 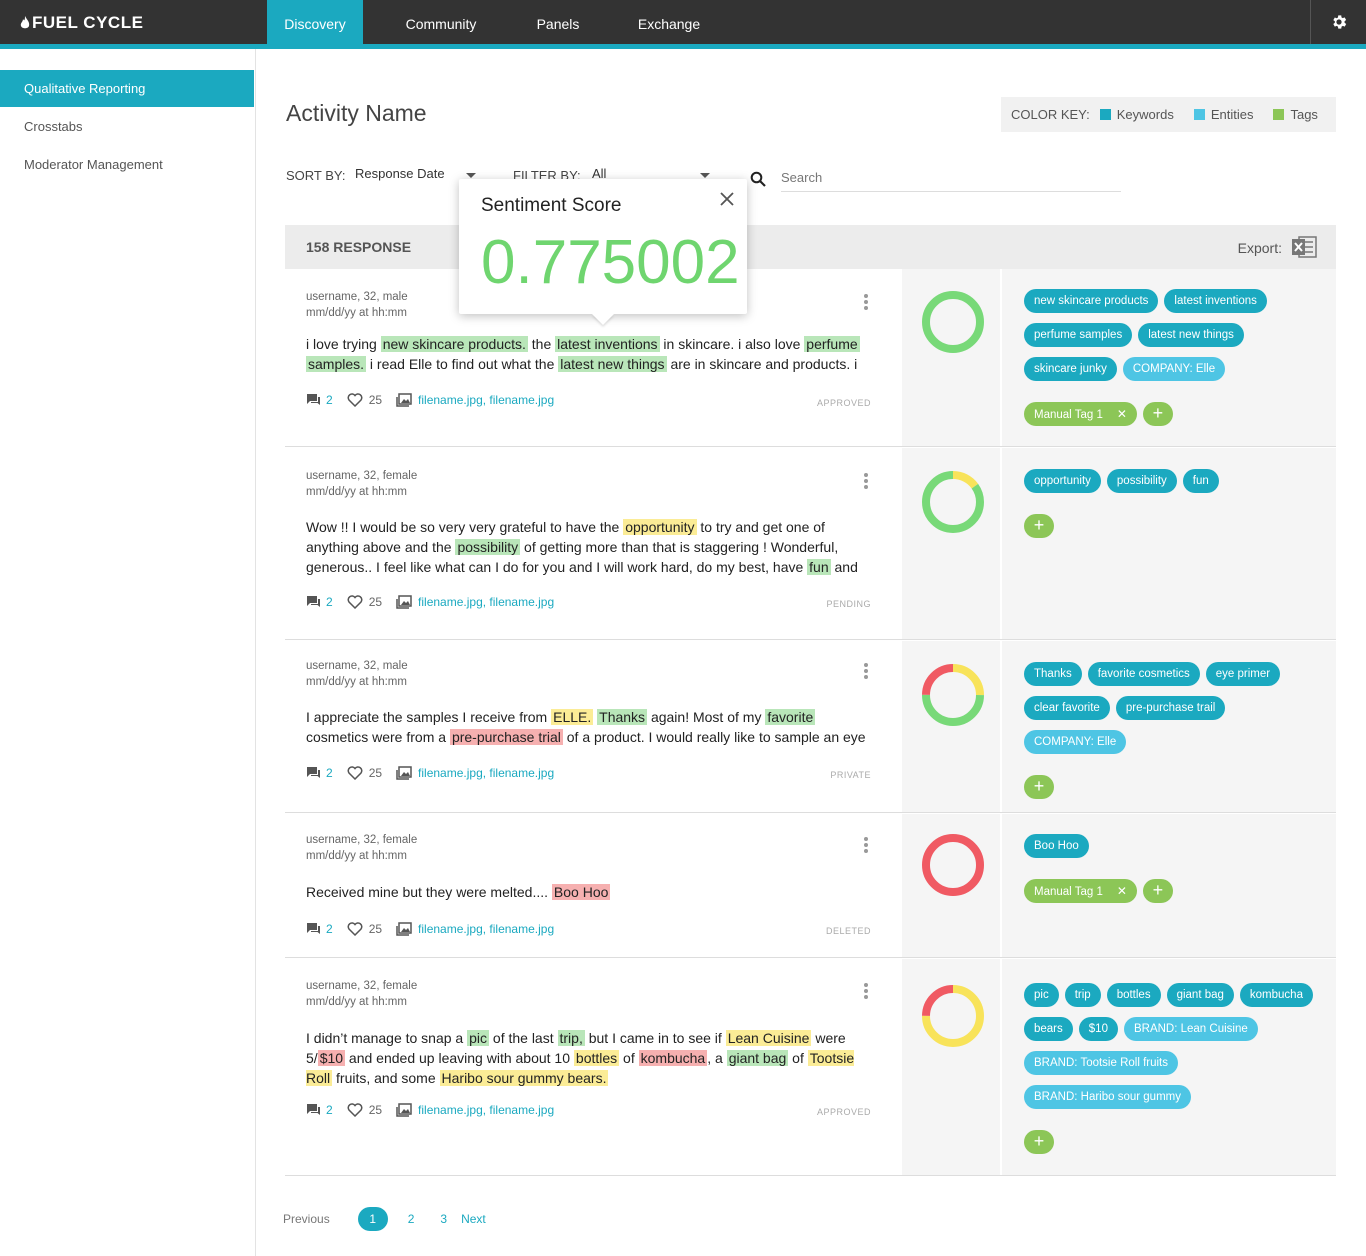 I want to click on previous-page-button: Previous, so click(x=306, y=1219).